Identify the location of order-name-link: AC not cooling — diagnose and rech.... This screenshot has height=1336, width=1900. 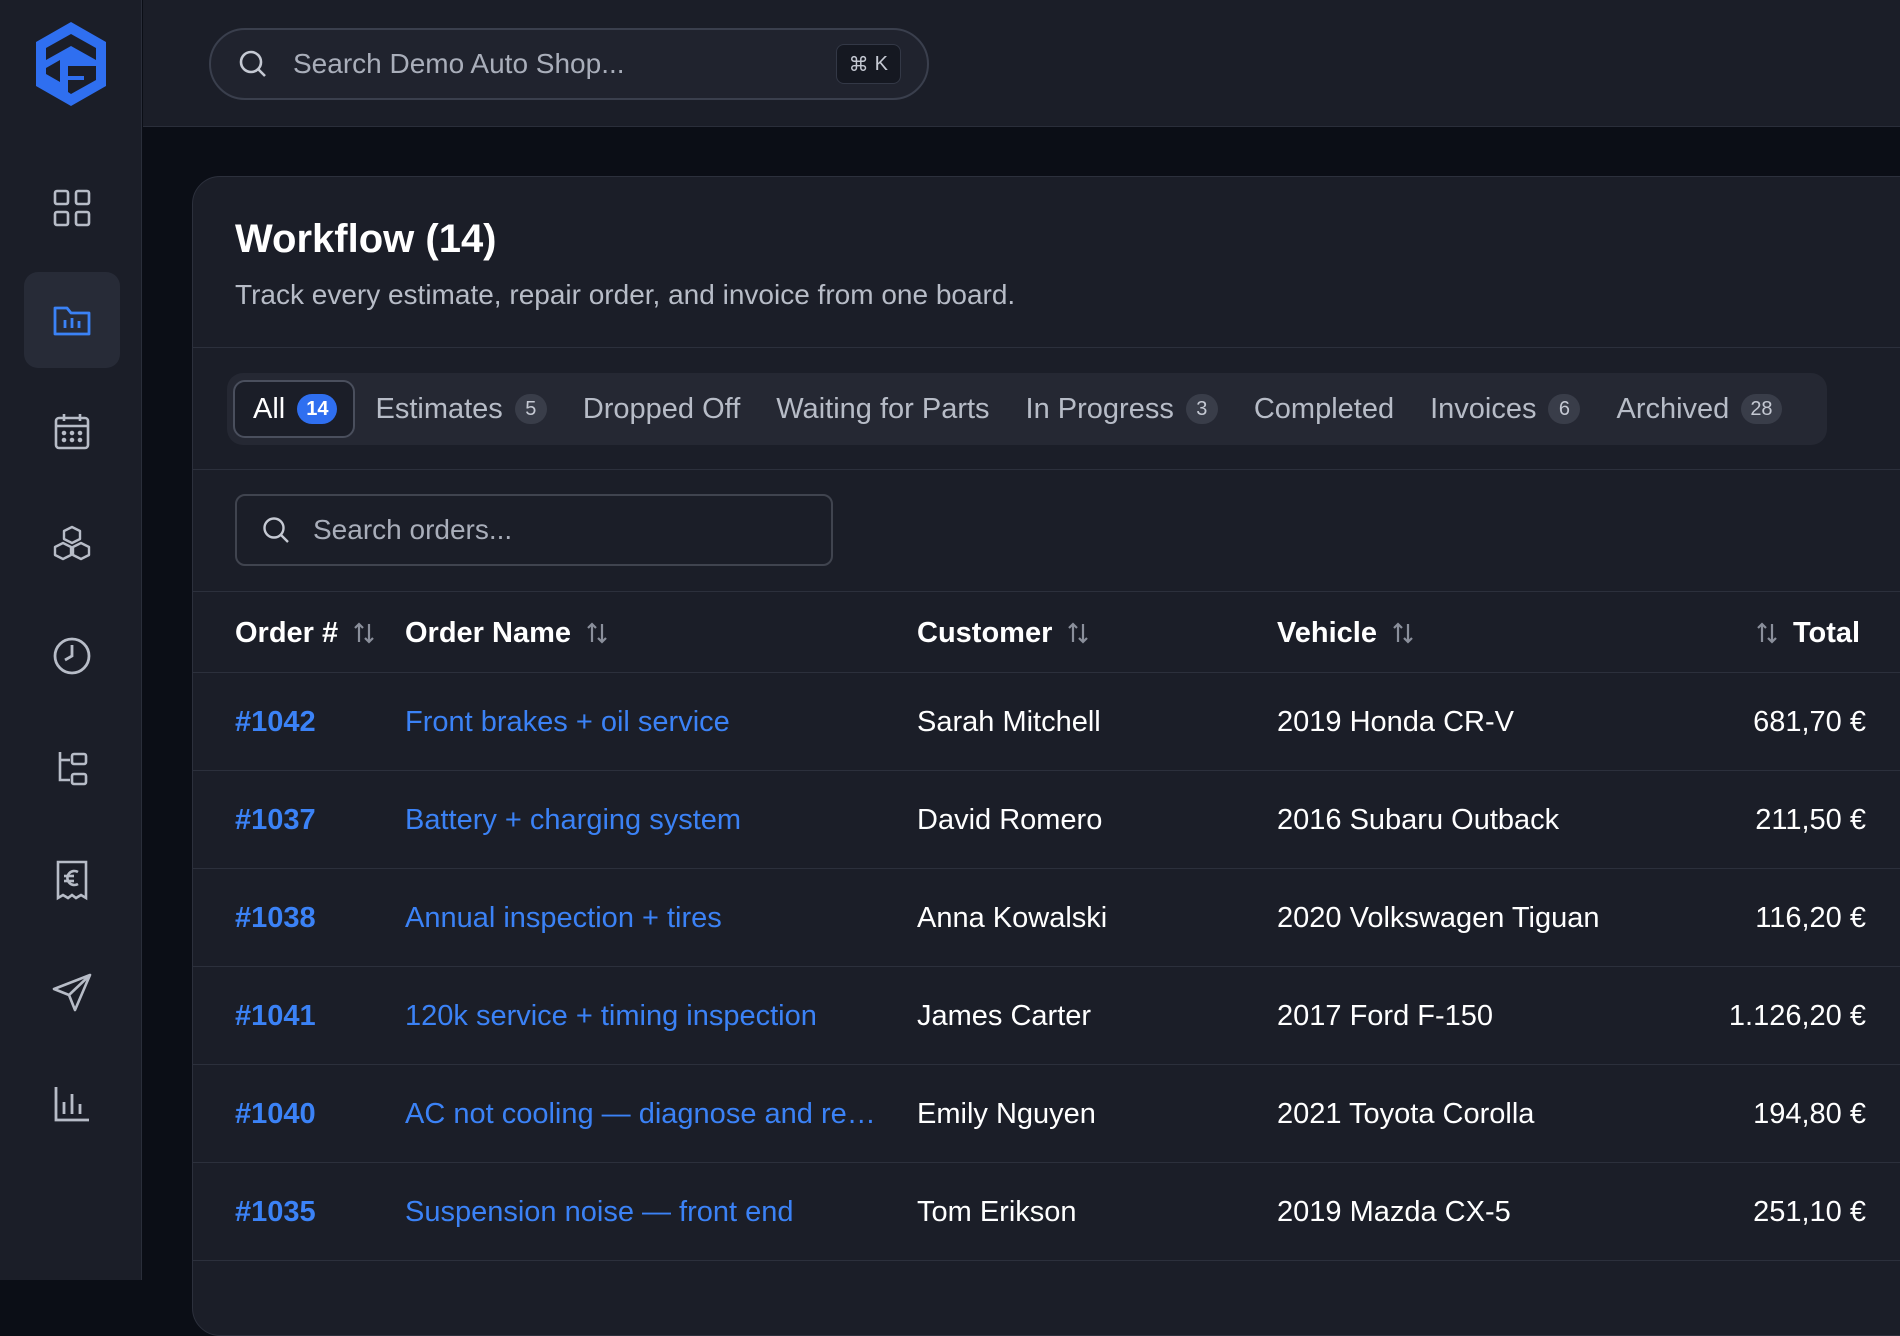
(644, 1114).